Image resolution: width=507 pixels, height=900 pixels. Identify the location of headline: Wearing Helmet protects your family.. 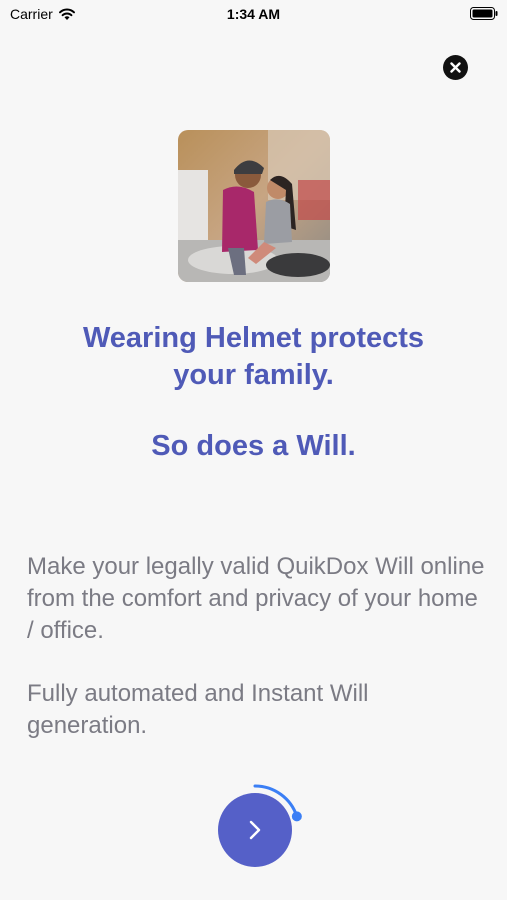
(253, 357).